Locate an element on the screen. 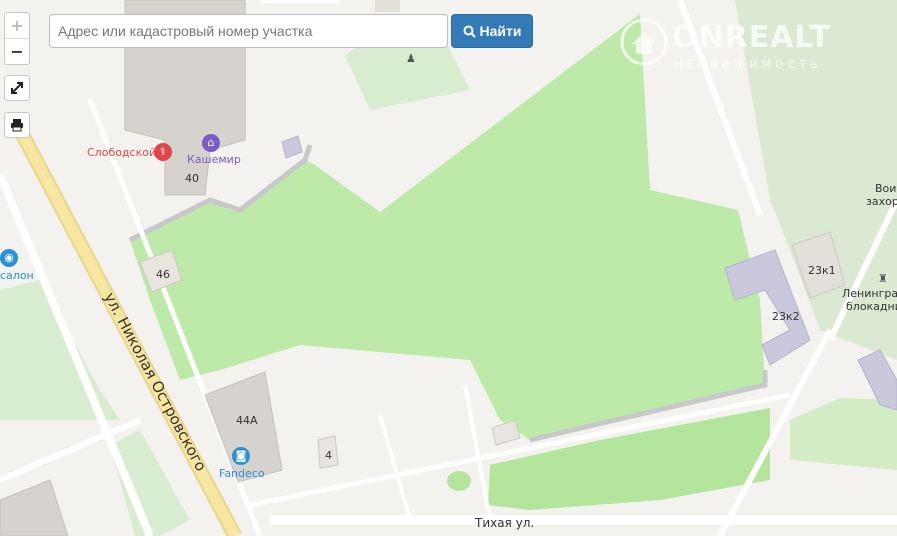  house-number-23k1: 23к1 is located at coordinates (822, 270).